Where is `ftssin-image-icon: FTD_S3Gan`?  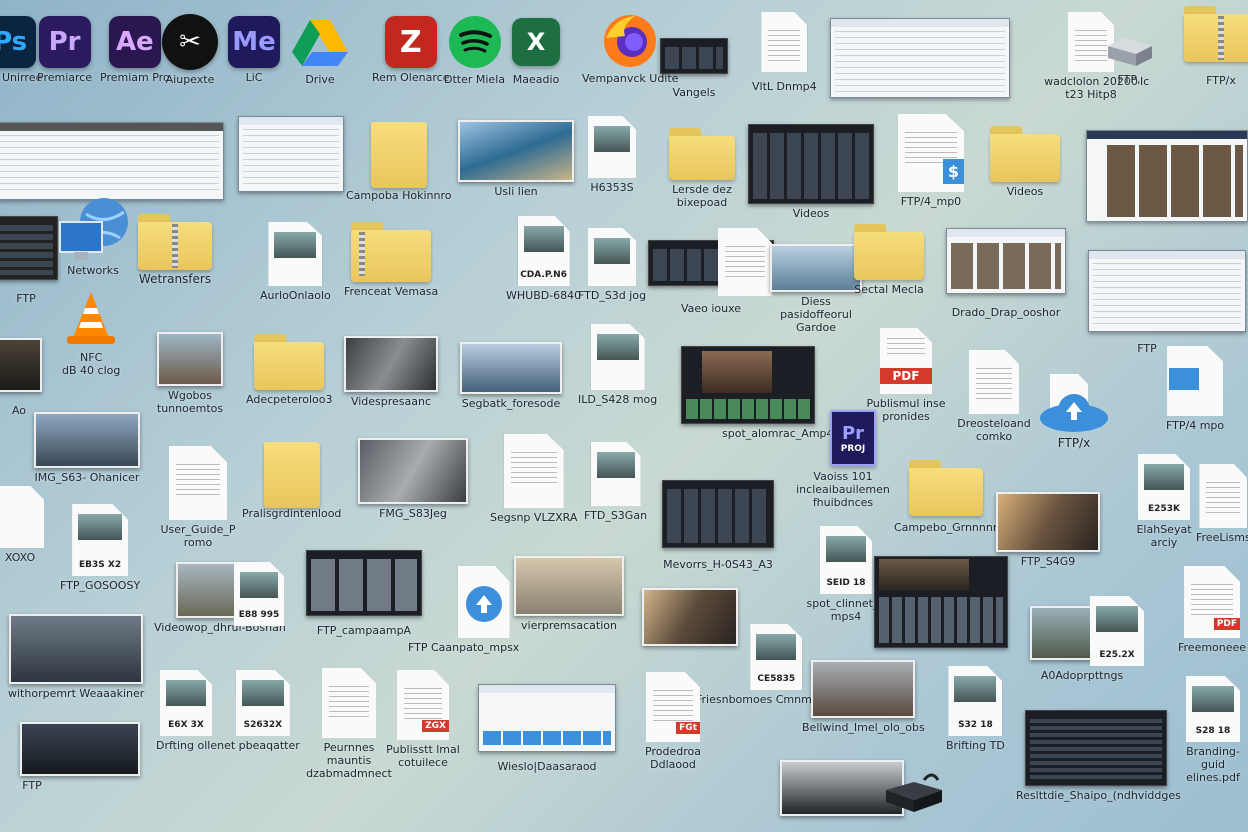
ftssin-image-icon: FTD_S3Gan is located at coordinates (615, 482).